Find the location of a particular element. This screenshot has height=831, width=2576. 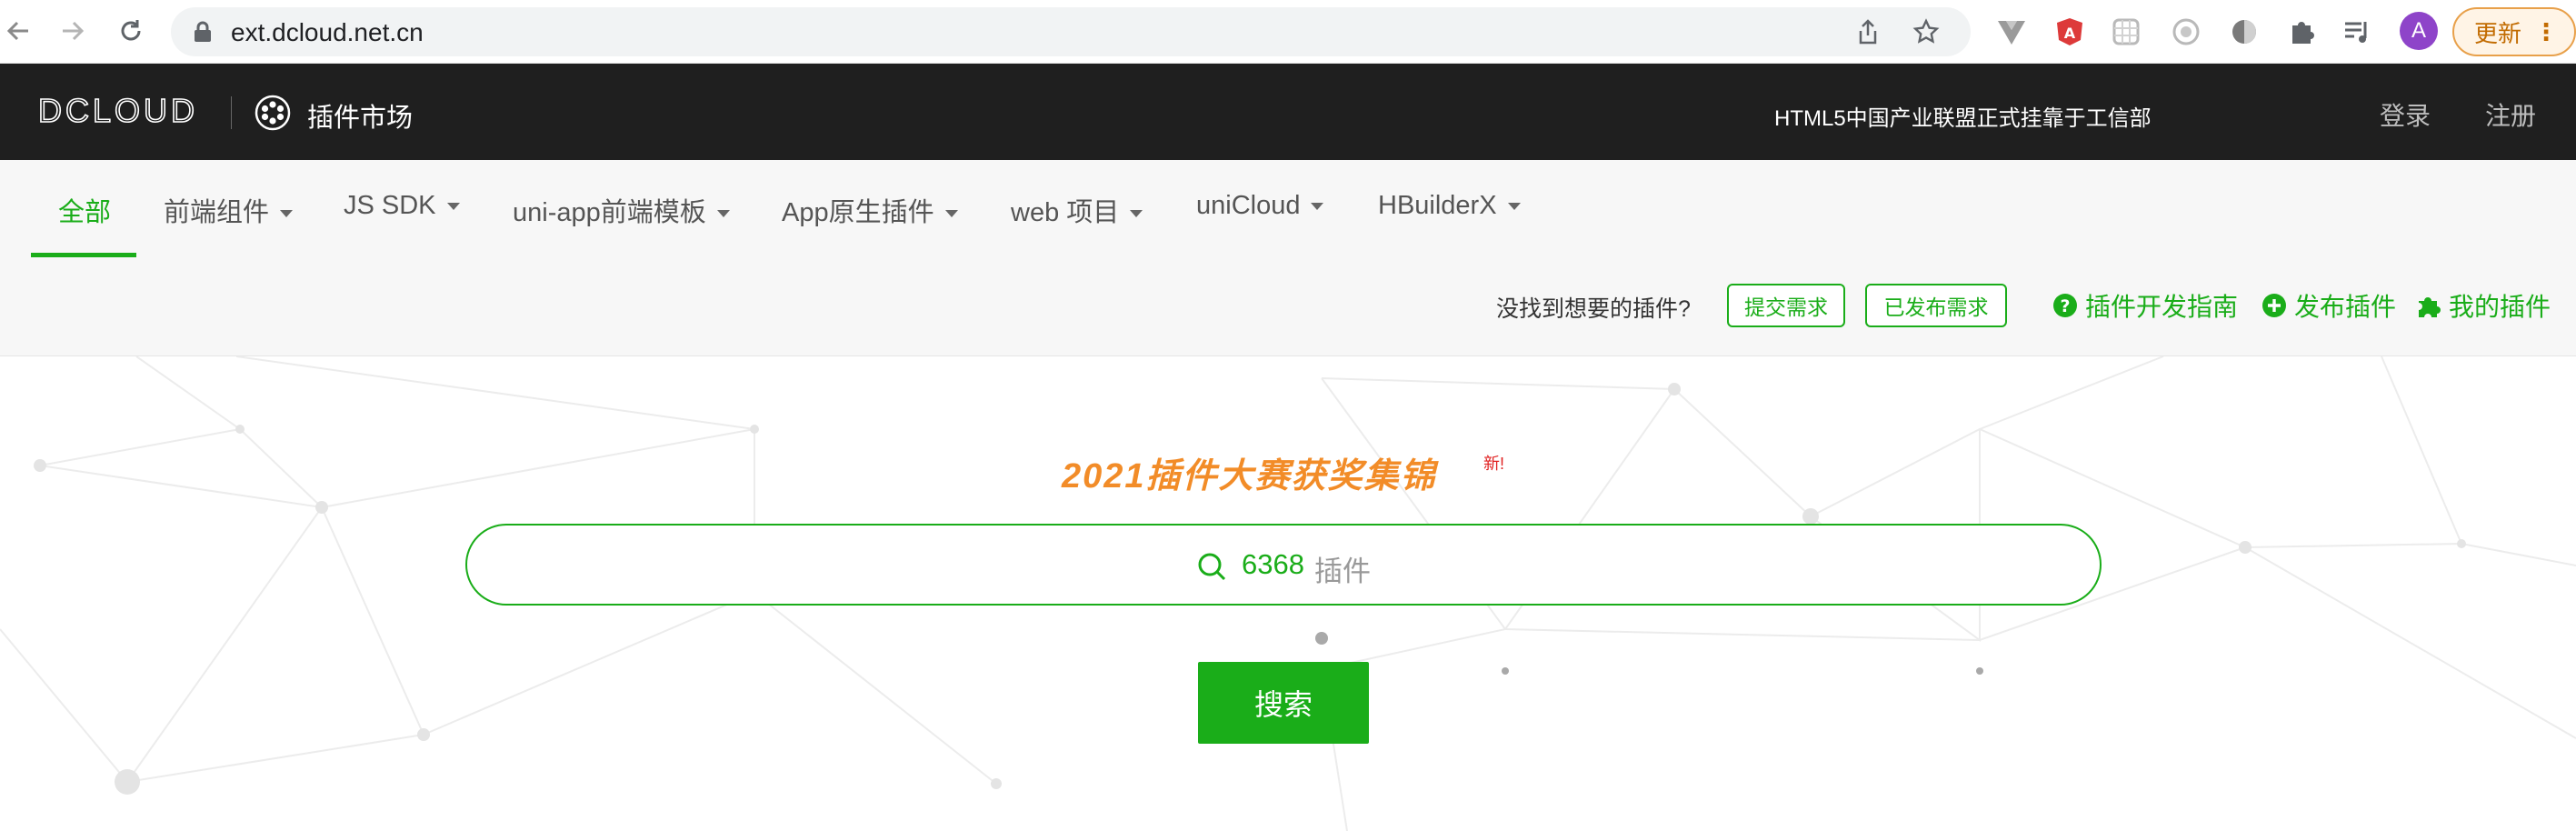

profile-avatar: A is located at coordinates (2419, 31).